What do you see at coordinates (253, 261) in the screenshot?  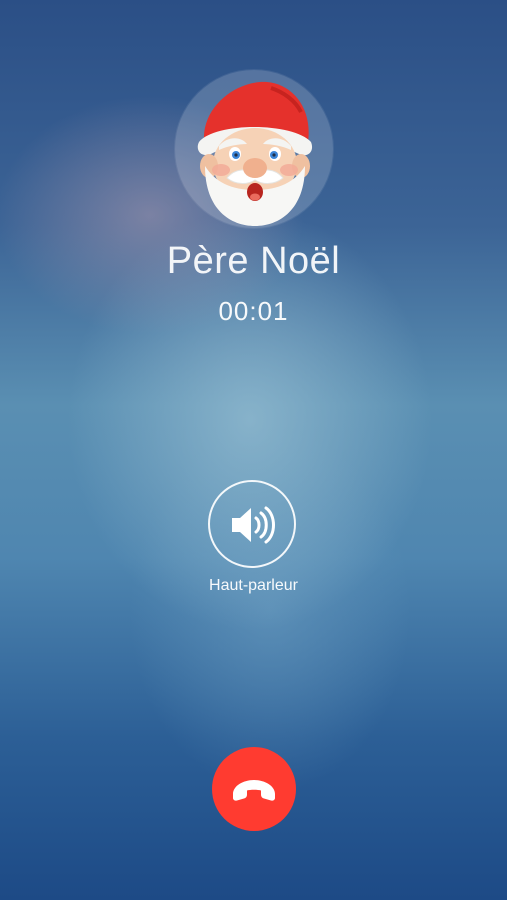 I see `contact-name: Père Noël` at bounding box center [253, 261].